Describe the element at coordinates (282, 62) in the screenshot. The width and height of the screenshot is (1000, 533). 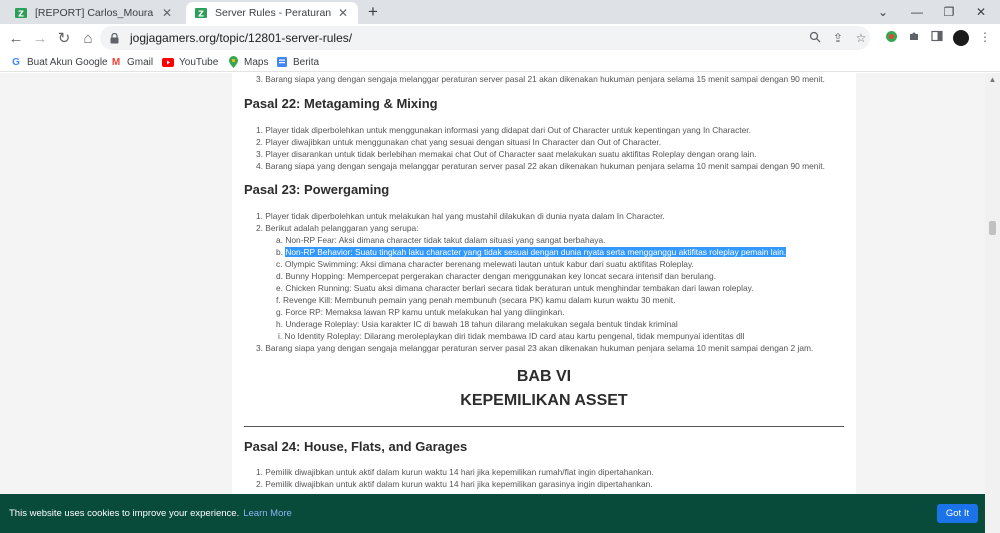
I see `news-icon` at that location.